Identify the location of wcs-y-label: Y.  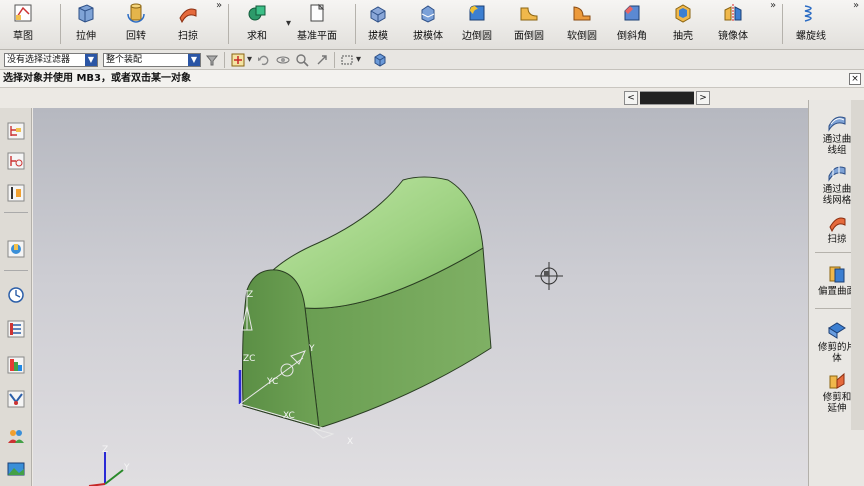
(311, 349).